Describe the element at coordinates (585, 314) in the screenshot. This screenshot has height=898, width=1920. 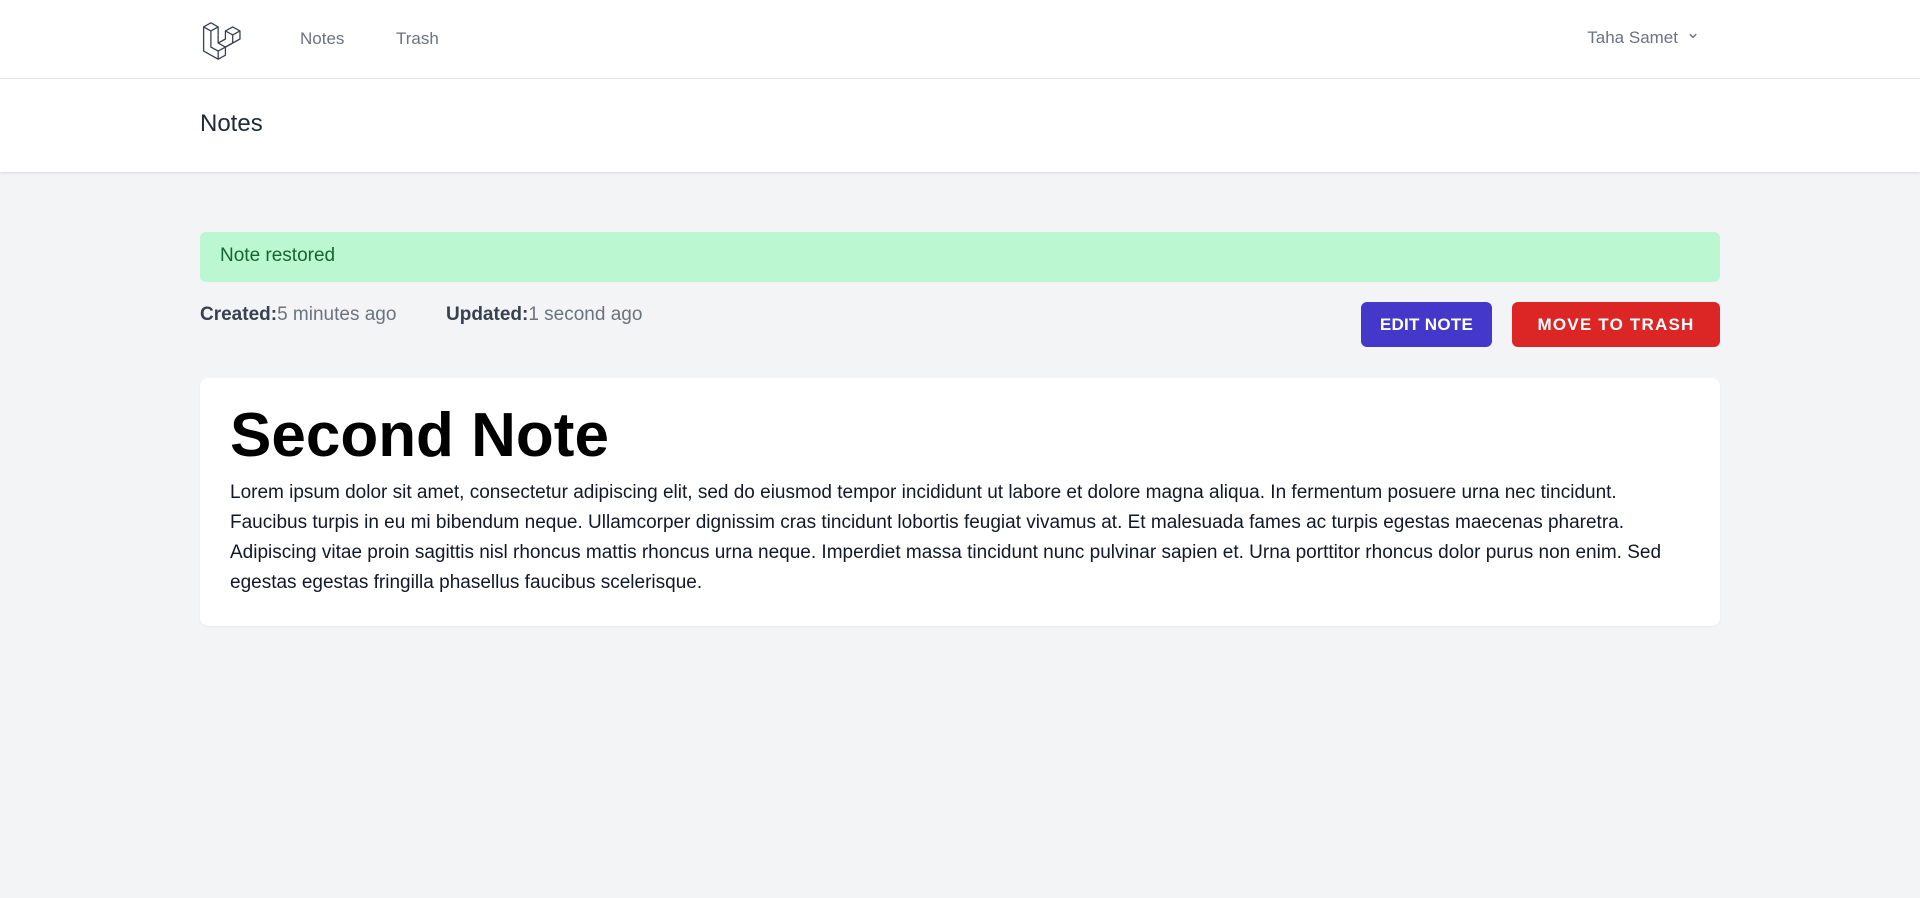
I see `updated-value: 1 second ago` at that location.